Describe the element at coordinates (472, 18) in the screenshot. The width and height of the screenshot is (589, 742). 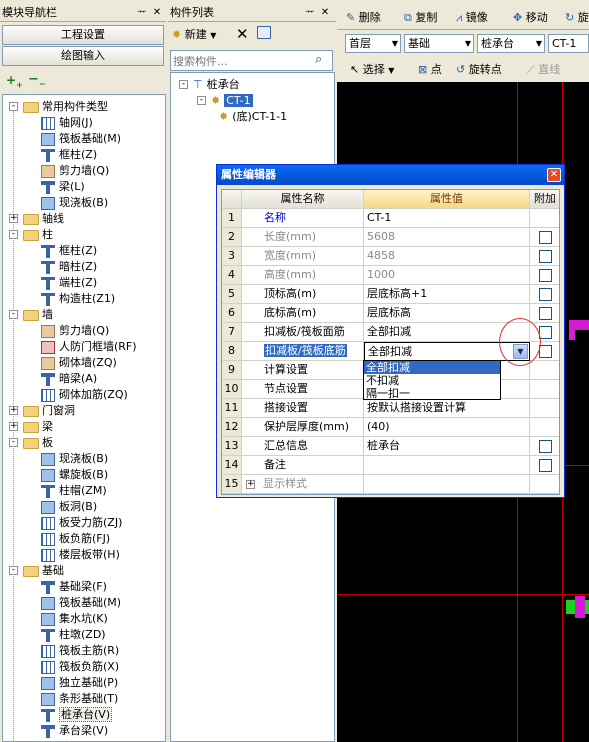
I see `mirror-button: ⩘ 镜像` at that location.